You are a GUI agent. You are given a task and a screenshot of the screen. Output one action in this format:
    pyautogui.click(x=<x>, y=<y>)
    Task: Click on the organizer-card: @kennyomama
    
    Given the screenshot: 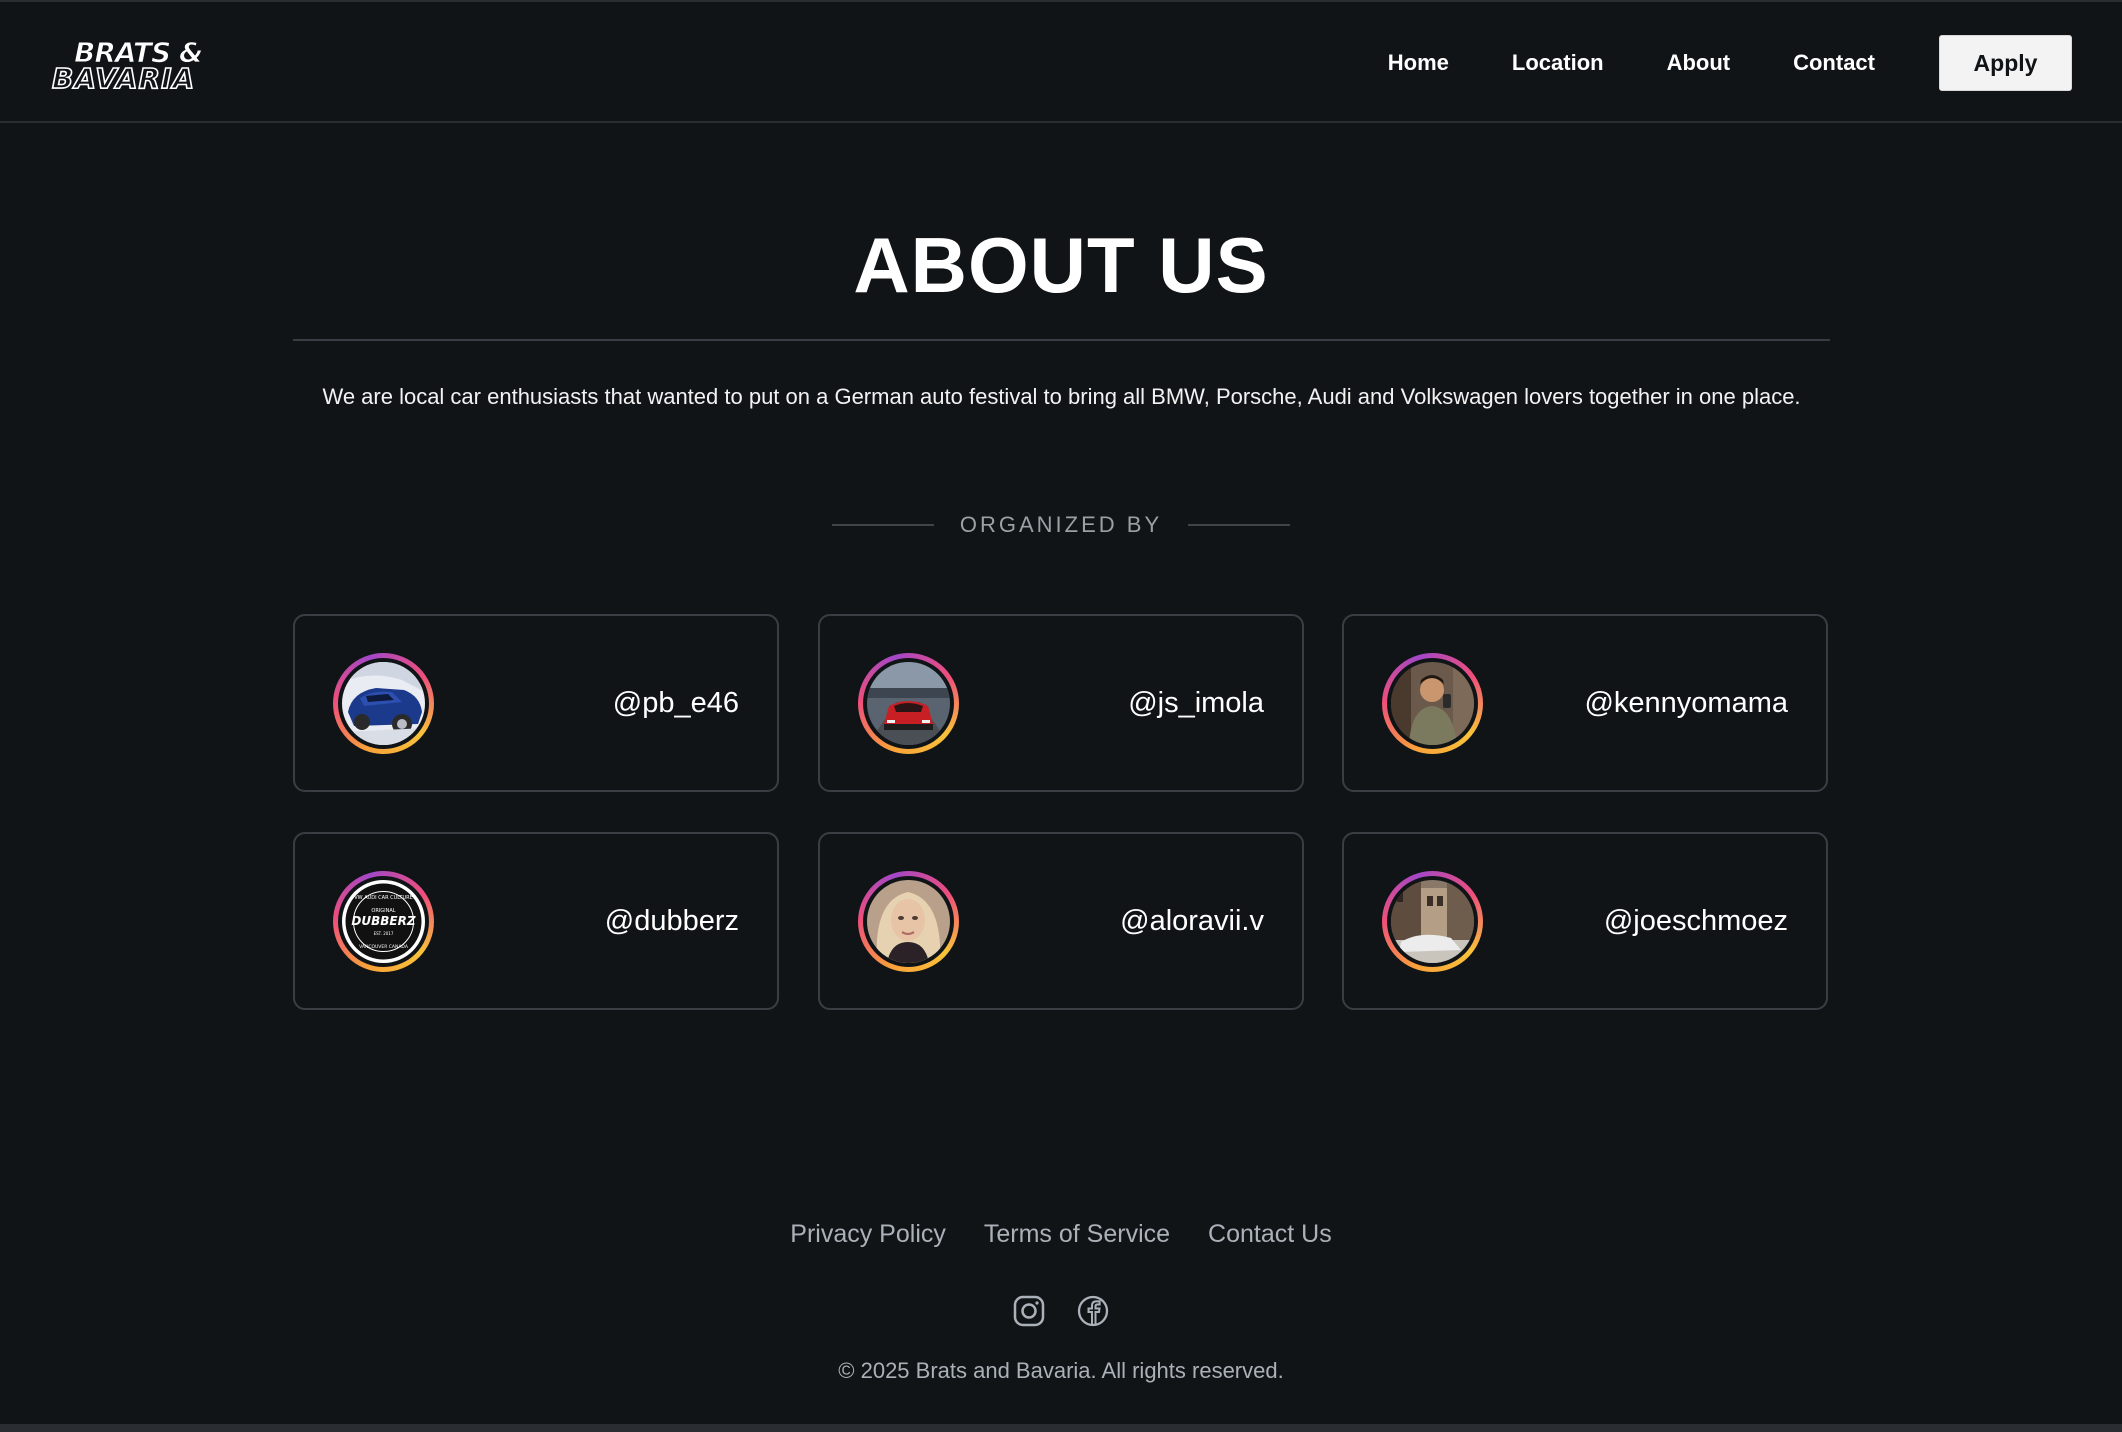 What is the action you would take?
    pyautogui.click(x=1585, y=703)
    